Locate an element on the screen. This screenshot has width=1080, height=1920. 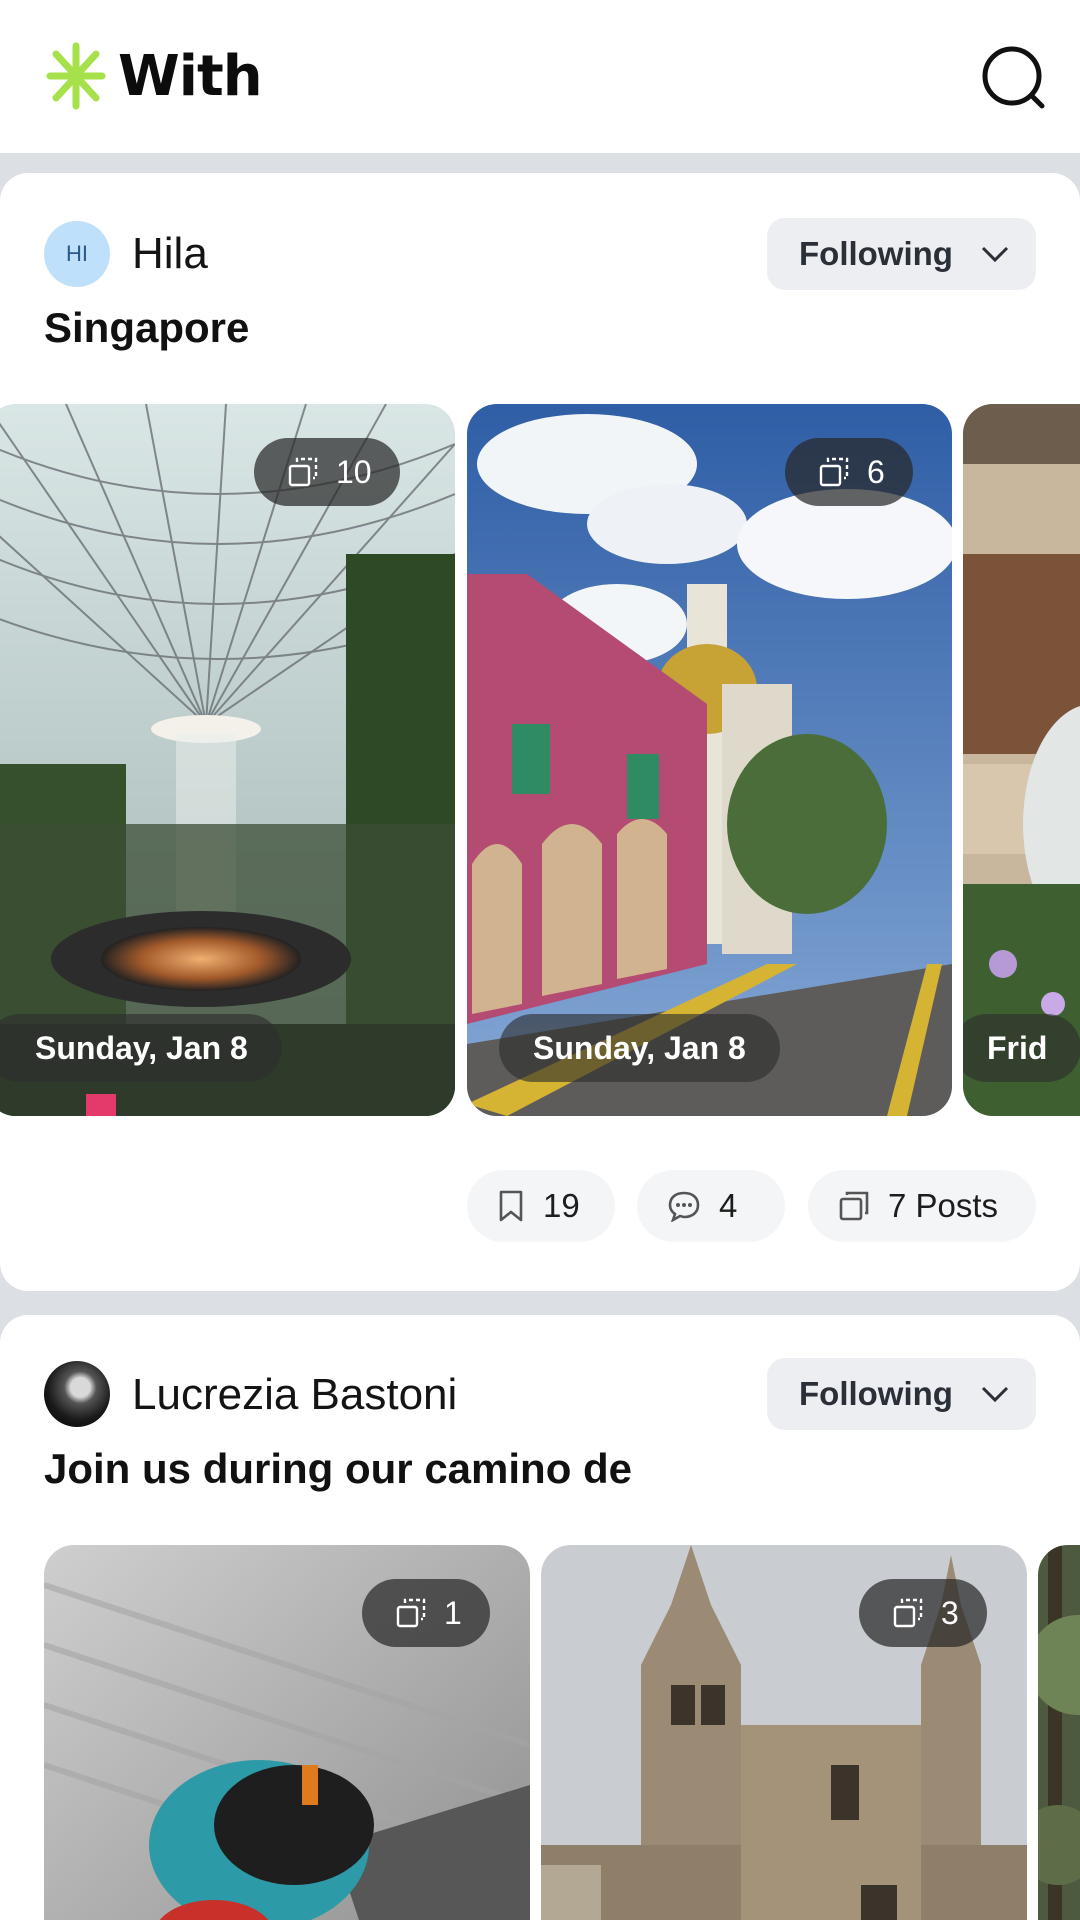
post-count-badge: 10 is located at coordinates (327, 472).